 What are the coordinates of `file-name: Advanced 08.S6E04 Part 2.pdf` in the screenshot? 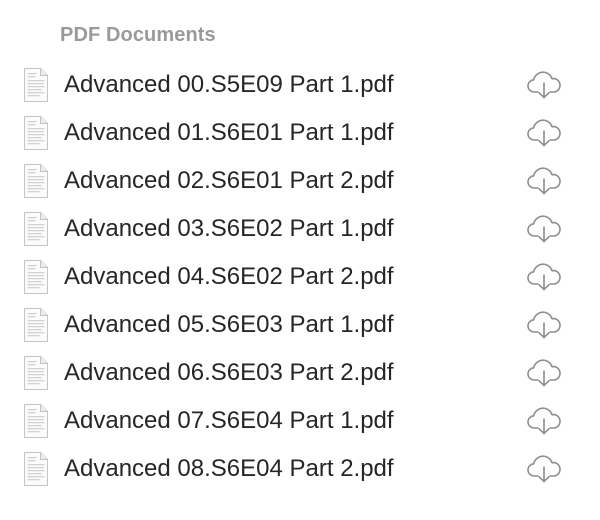 It's located at (229, 468).